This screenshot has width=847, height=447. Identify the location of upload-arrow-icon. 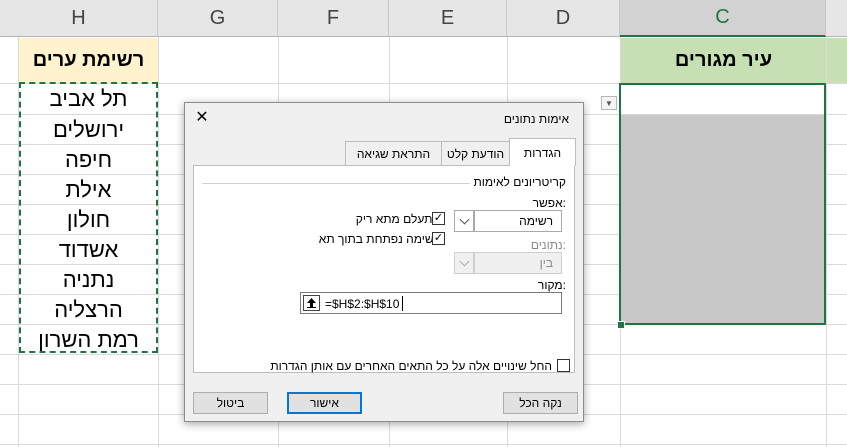
(311, 303).